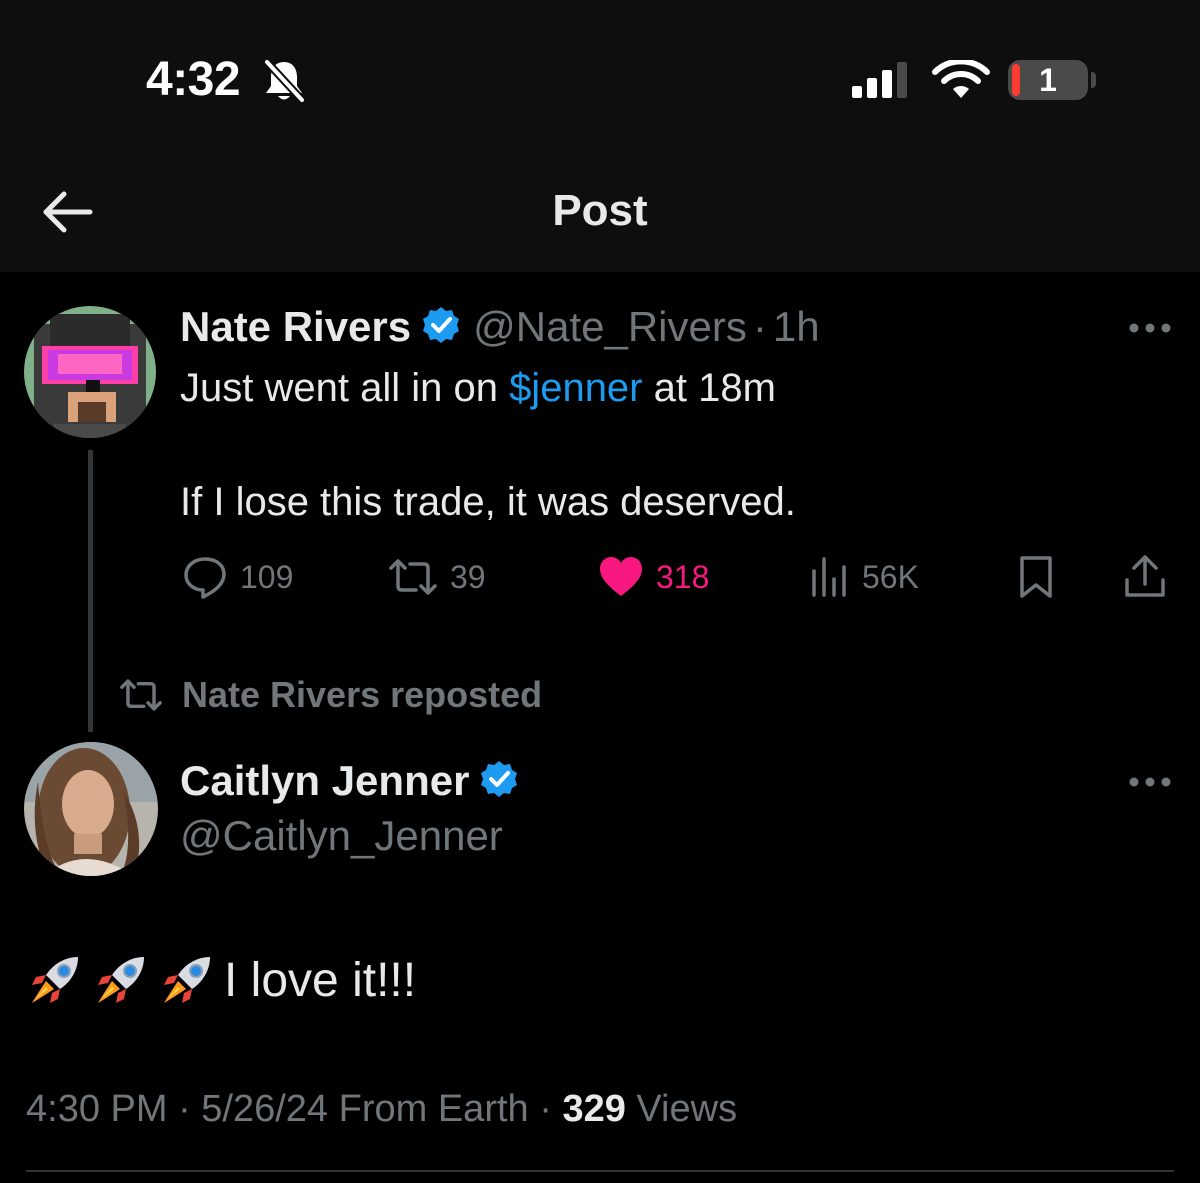 This screenshot has height=1183, width=1200. I want to click on battery-level: 1, so click(1048, 80).